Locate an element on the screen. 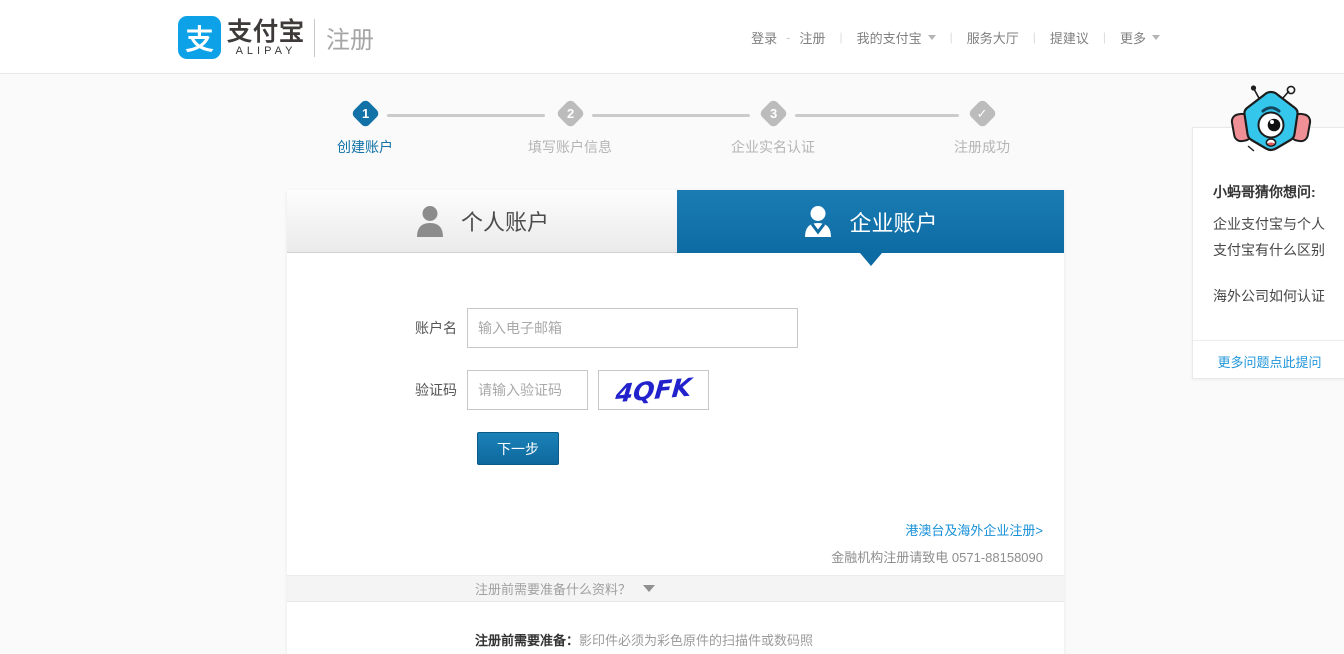  captcha-row: 验证码 4QFK is located at coordinates (498, 390).